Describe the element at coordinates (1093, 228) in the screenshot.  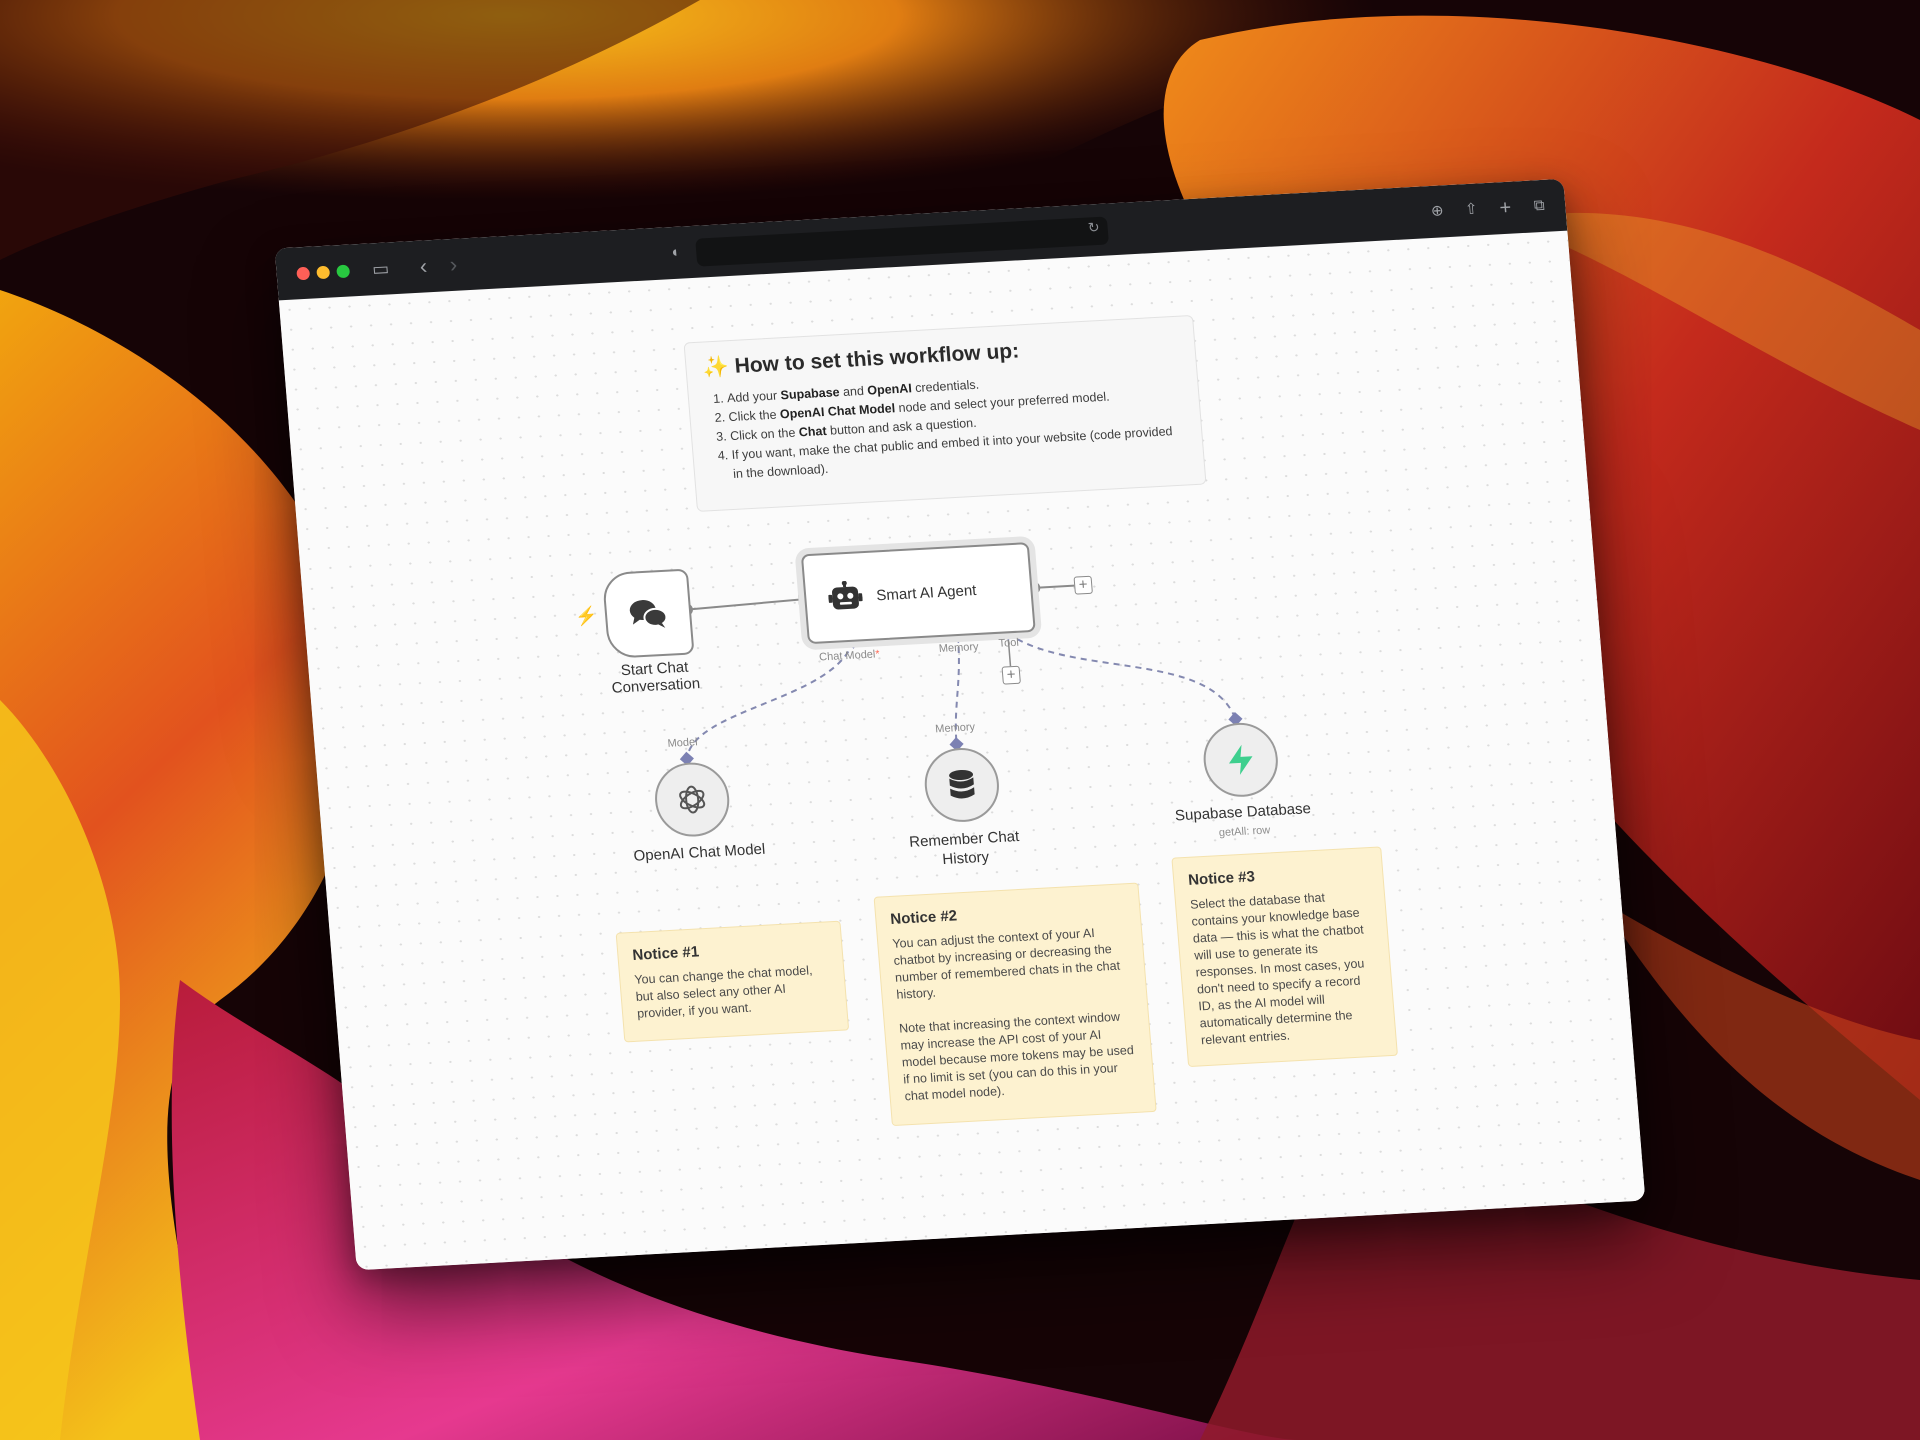
I see `reload-icon: ↻` at that location.